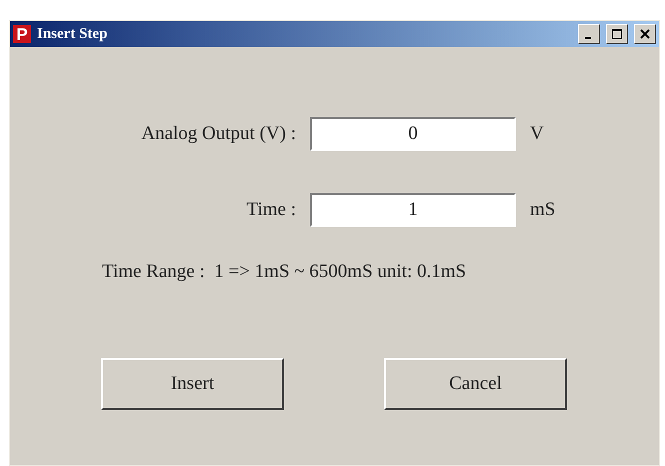 The height and width of the screenshot is (466, 665). What do you see at coordinates (72, 34) in the screenshot?
I see `window-title: Insert Step` at bounding box center [72, 34].